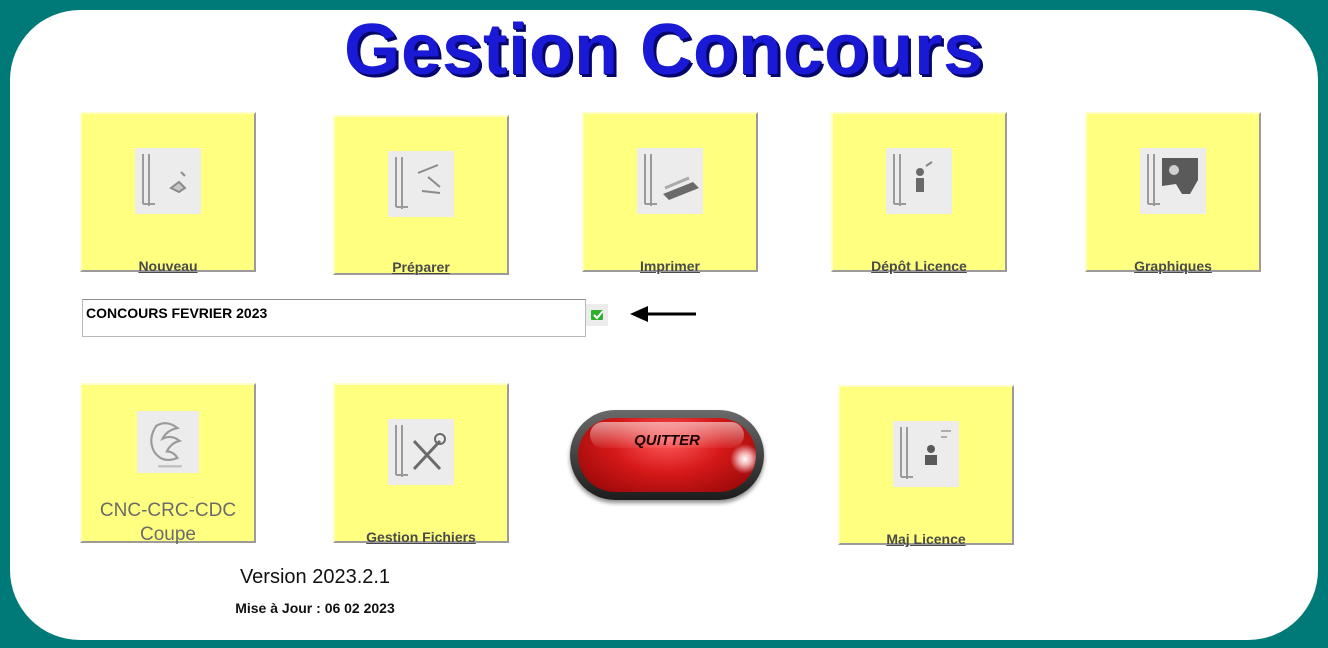  What do you see at coordinates (168, 534) in the screenshot?
I see `coupe-label: Coupe` at bounding box center [168, 534].